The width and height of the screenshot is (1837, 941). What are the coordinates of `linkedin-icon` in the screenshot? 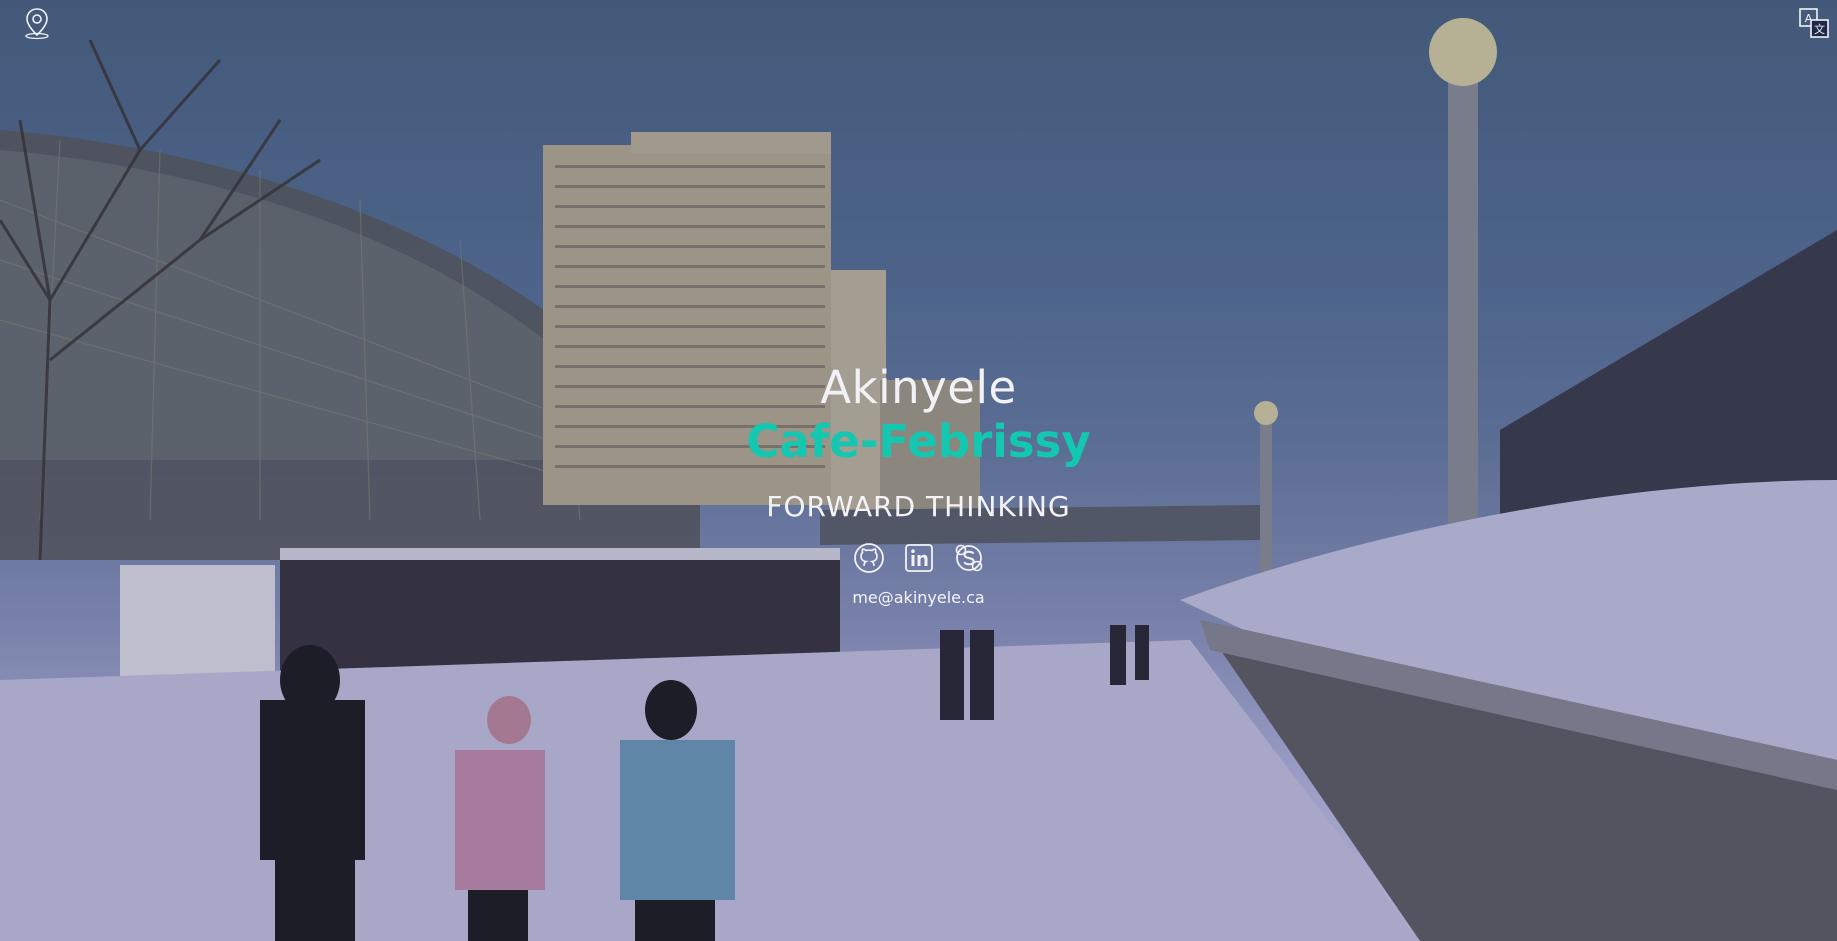 It's located at (918, 558).